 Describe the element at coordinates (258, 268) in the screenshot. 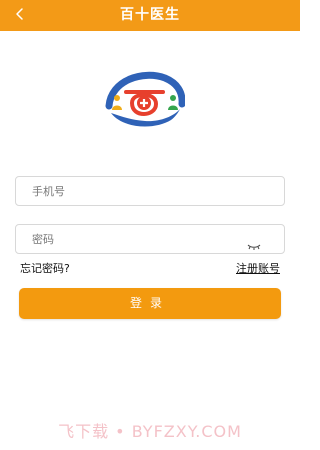

I see `register-link: 注册账号` at that location.